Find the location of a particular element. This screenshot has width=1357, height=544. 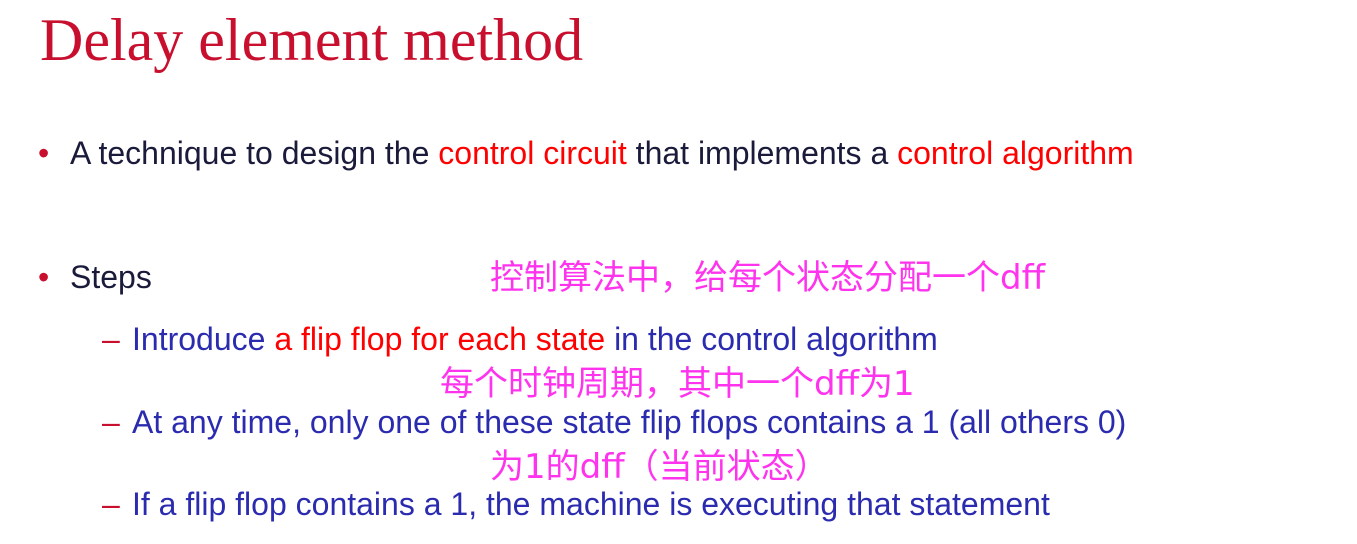

bullet-steps: • Steps is located at coordinates (95, 277).